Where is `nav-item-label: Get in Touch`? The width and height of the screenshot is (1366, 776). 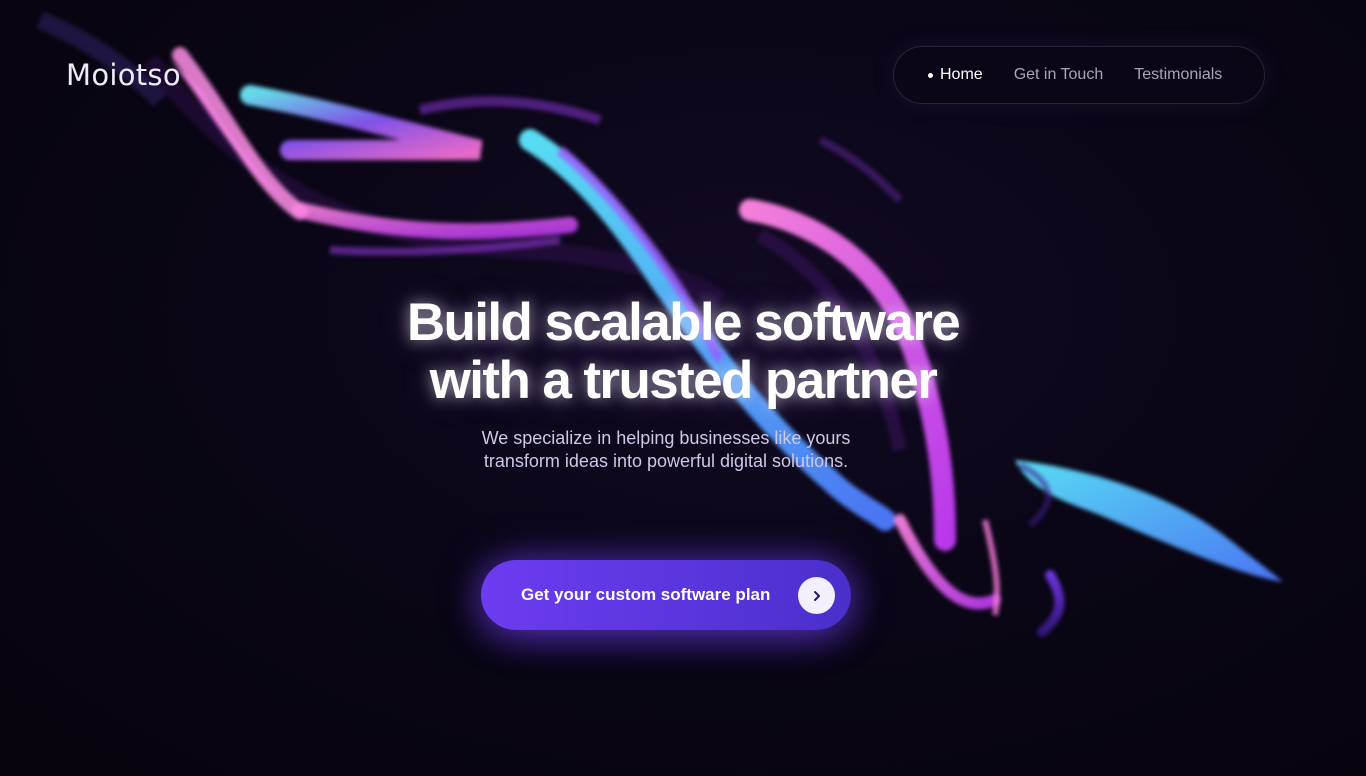 nav-item-label: Get in Touch is located at coordinates (1058, 74).